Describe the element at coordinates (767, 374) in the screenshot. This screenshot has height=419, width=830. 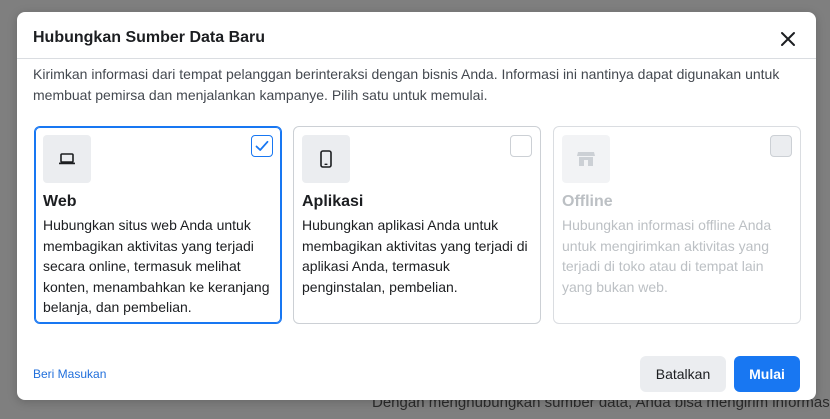
I see `start-button: Mulai` at that location.